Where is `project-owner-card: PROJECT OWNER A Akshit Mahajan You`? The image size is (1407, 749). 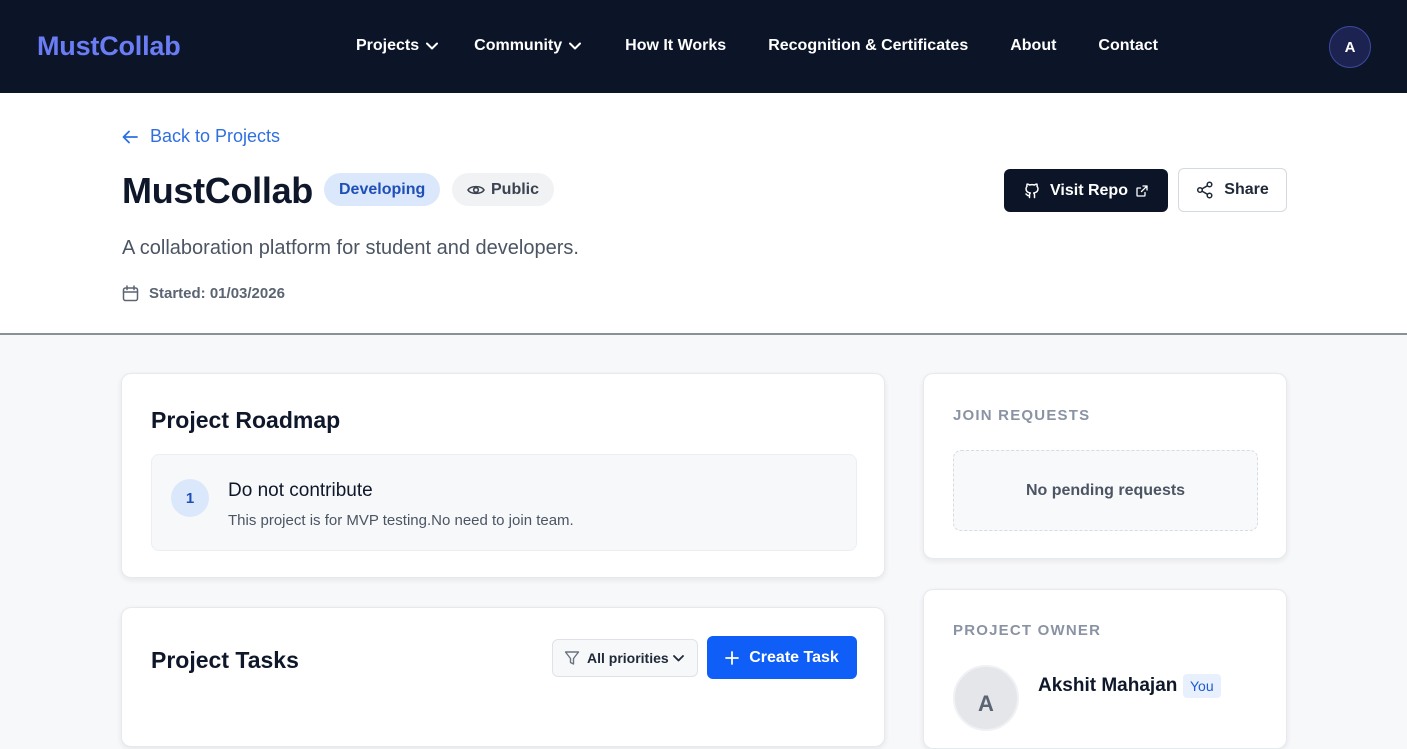
project-owner-card: PROJECT OWNER A Akshit Mahajan You is located at coordinates (1105, 669).